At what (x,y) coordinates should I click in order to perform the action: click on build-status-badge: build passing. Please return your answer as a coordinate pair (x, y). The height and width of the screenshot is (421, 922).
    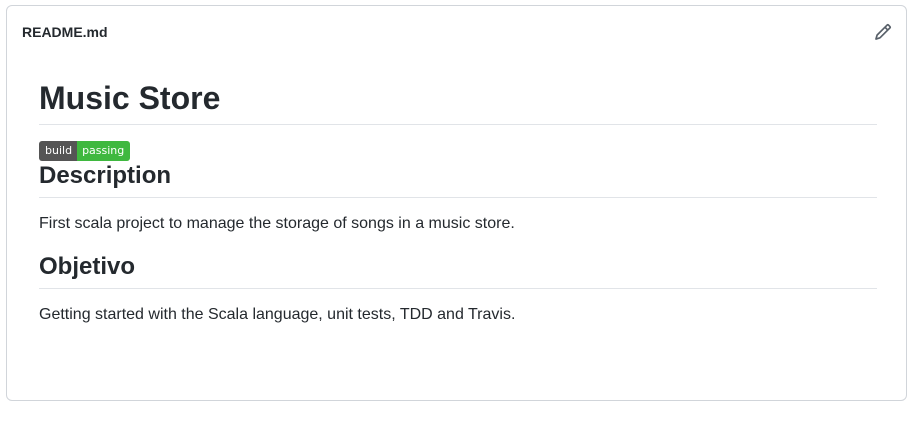
    Looking at the image, I should click on (85, 151).